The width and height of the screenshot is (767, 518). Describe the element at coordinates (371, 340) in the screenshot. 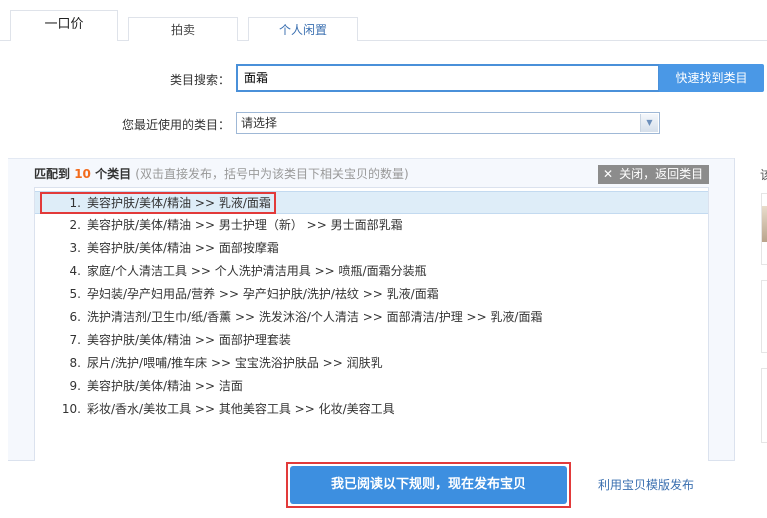

I see `category-list-item: 7. 美容护肤/美体/精油 >> 面部护理套装` at that location.